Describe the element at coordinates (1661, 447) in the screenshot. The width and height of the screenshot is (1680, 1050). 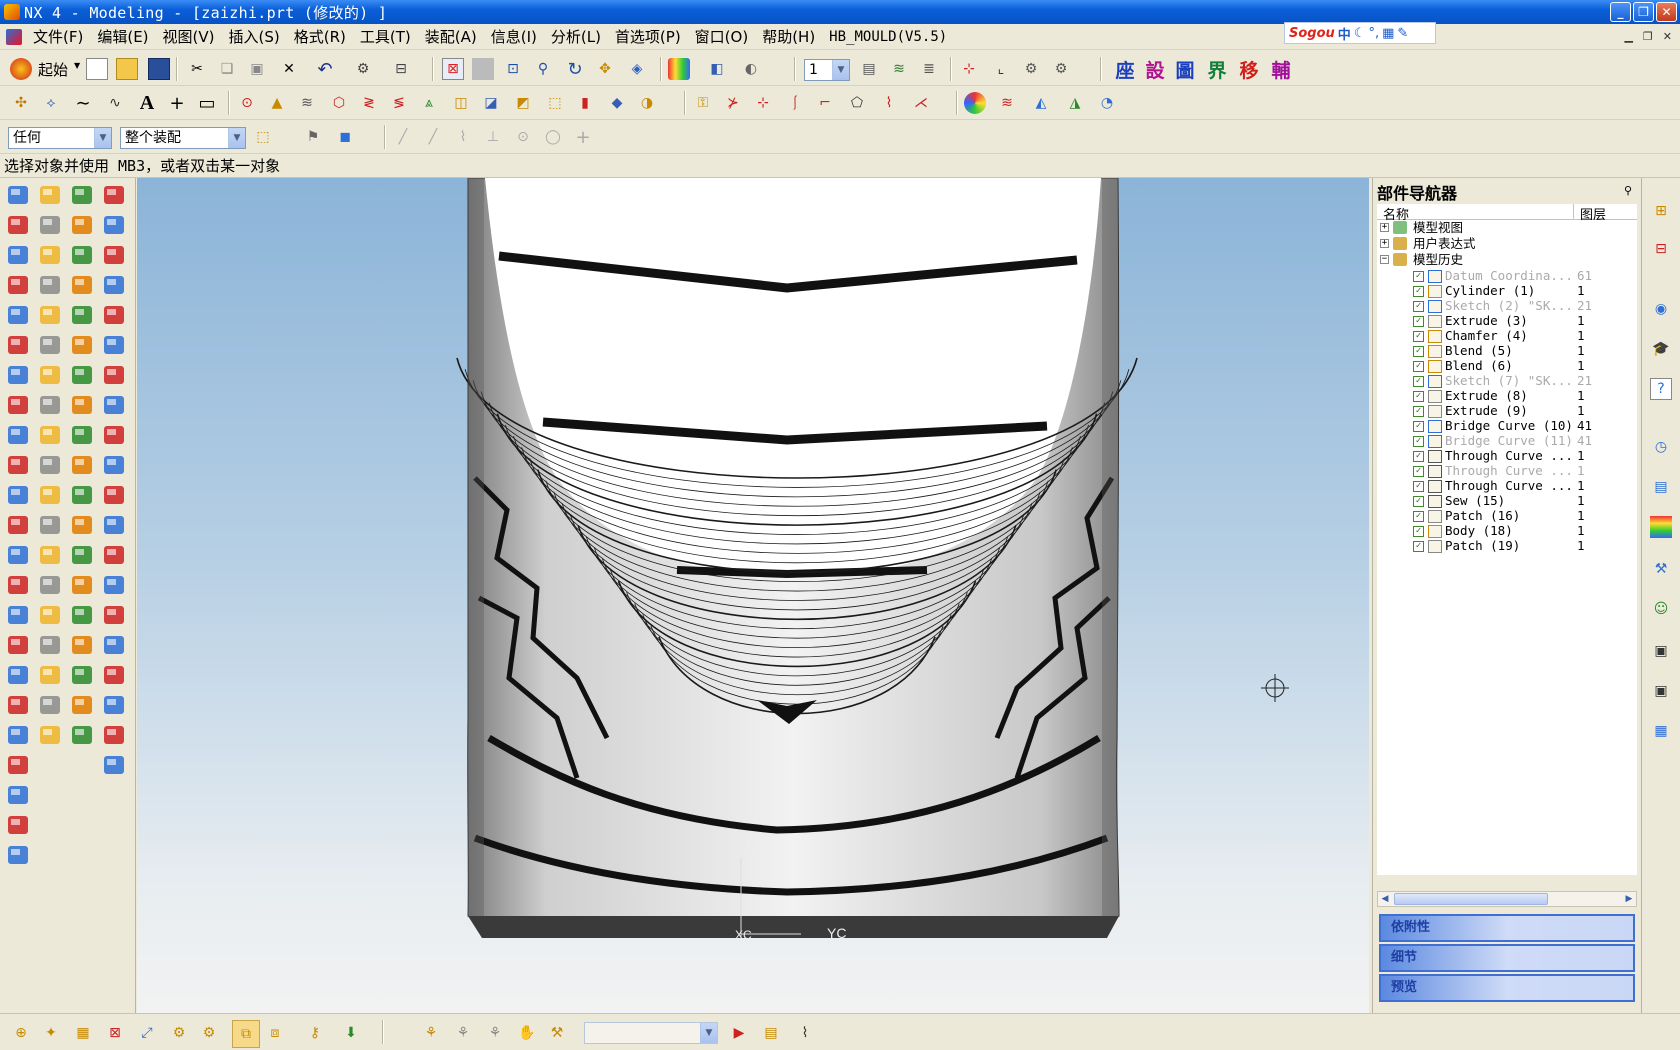
I see `history-icon: ◷` at that location.